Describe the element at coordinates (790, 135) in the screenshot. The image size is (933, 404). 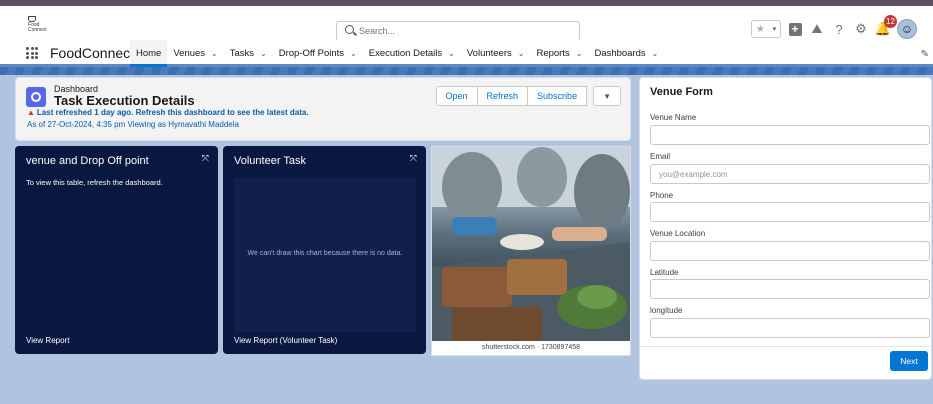
I see `venue-name-field` at that location.